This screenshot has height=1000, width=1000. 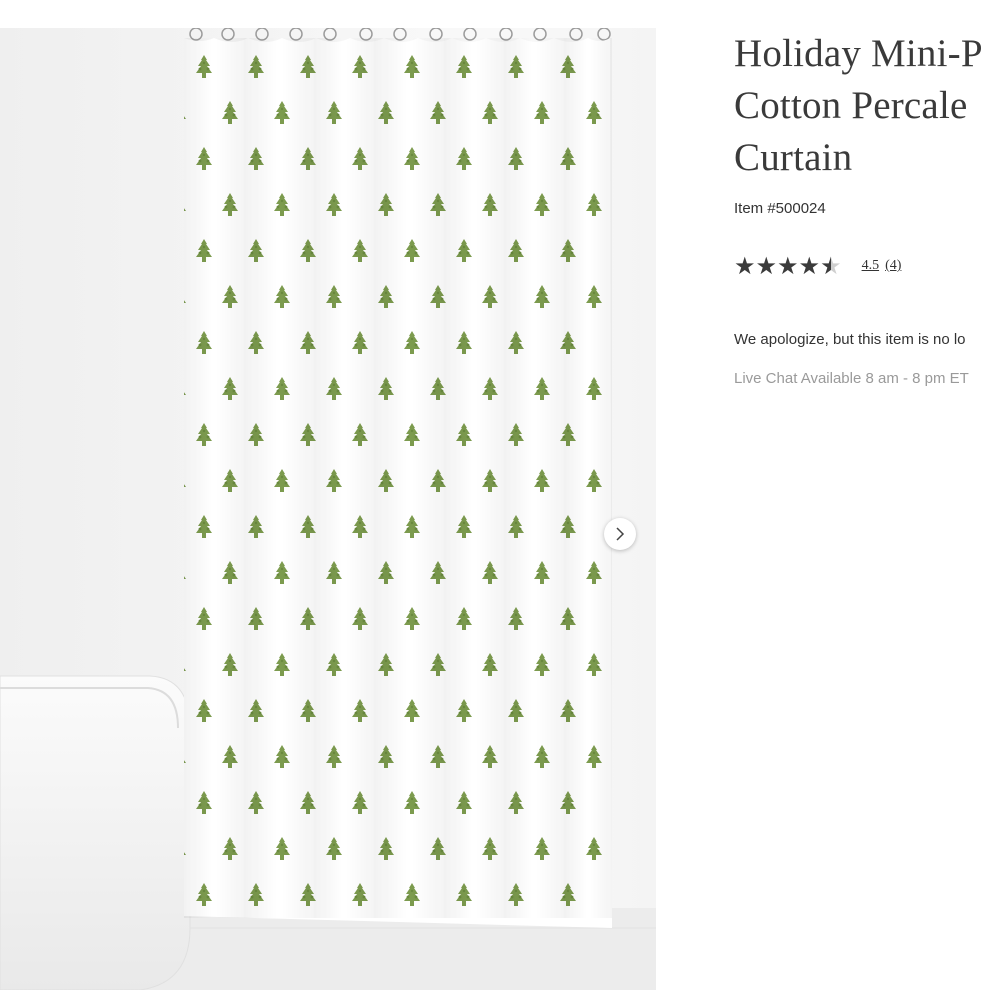 I want to click on product-rating: ★ ★ ★ ★ ★ 4.5 (4), so click(x=817, y=266).